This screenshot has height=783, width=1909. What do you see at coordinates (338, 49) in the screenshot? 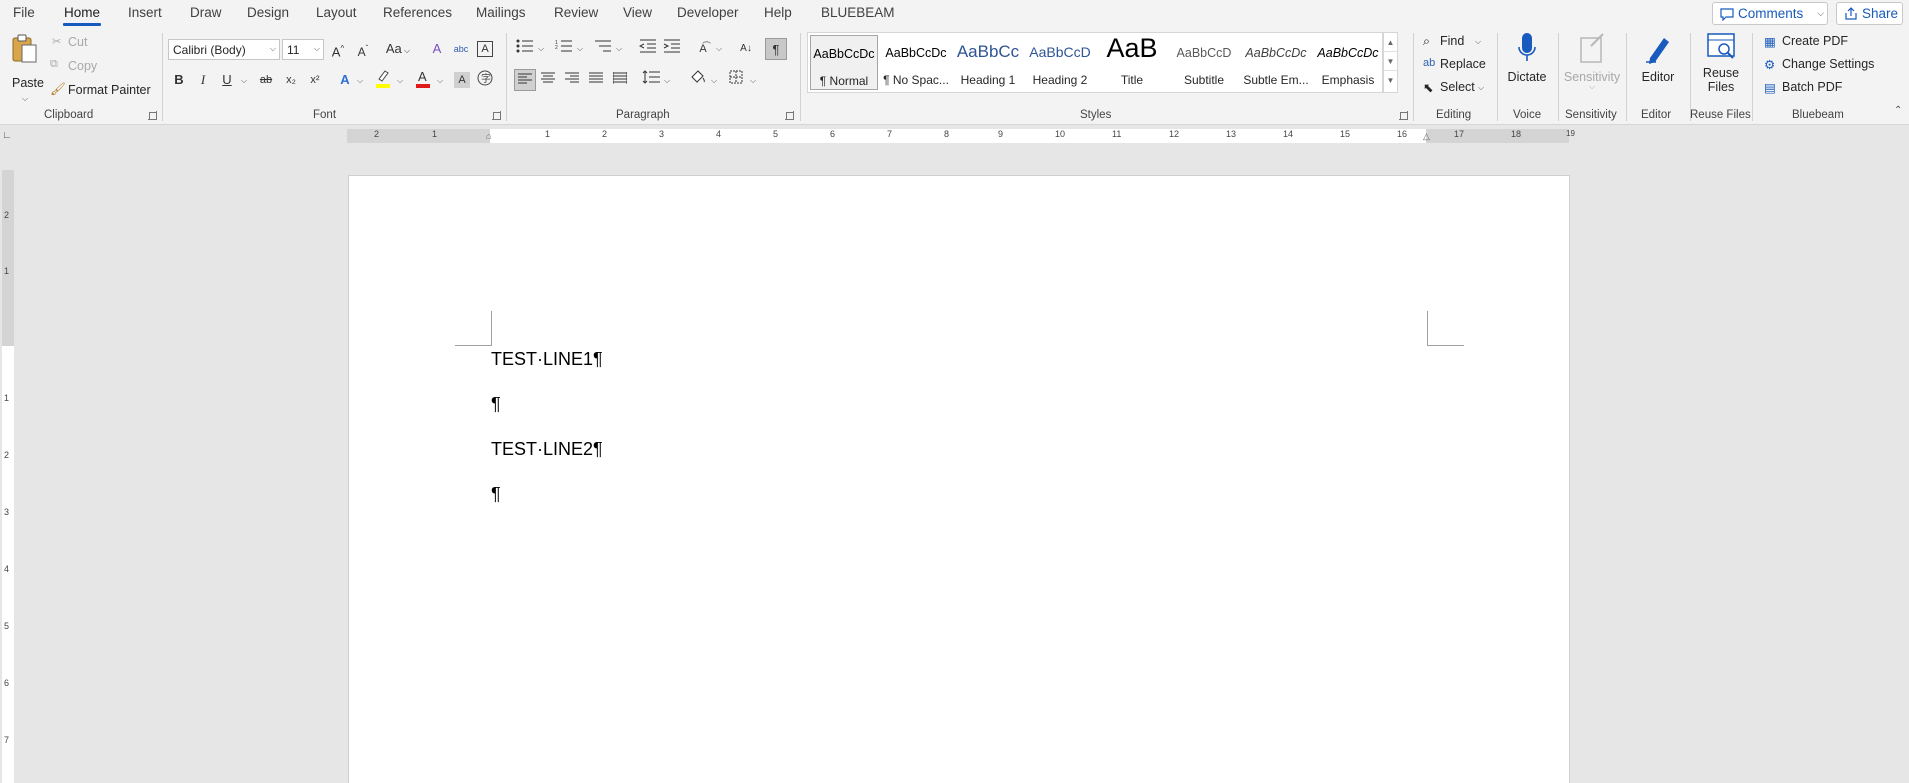
I see `grow-font-button: A^` at bounding box center [338, 49].